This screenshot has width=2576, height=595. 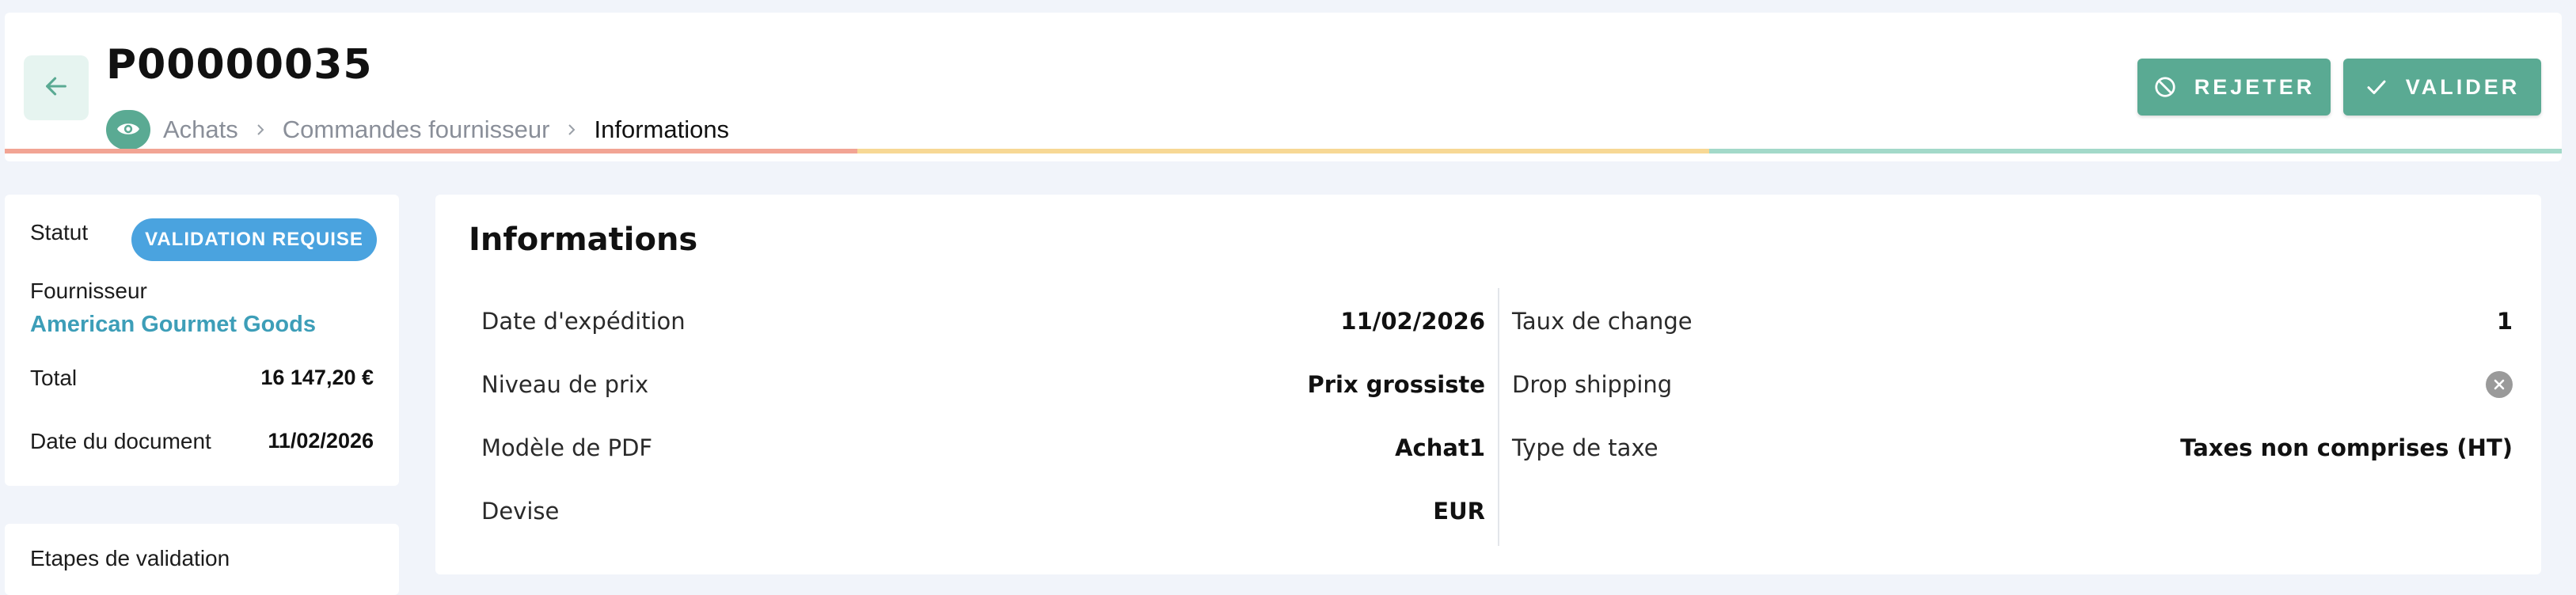 What do you see at coordinates (2504, 321) in the screenshot?
I see `info-value: 1` at bounding box center [2504, 321].